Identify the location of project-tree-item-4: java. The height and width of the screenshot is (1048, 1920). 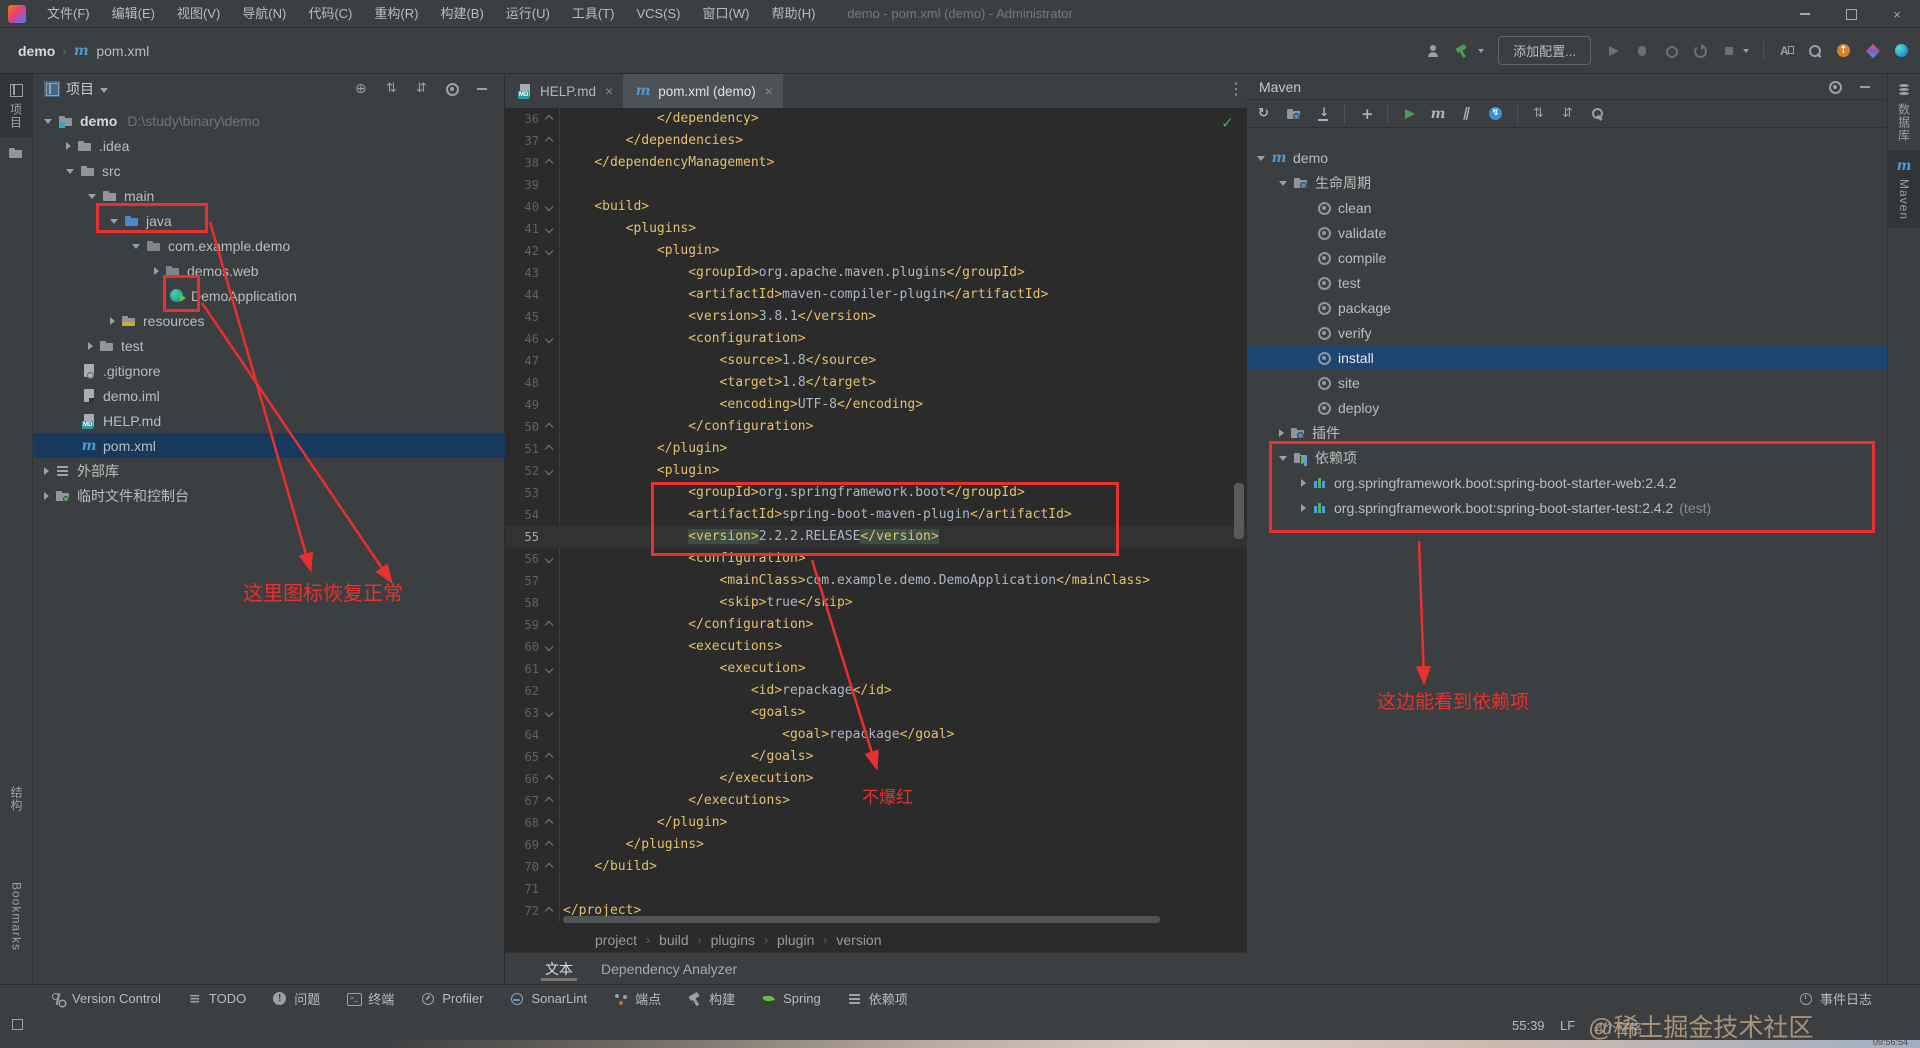
(269, 220).